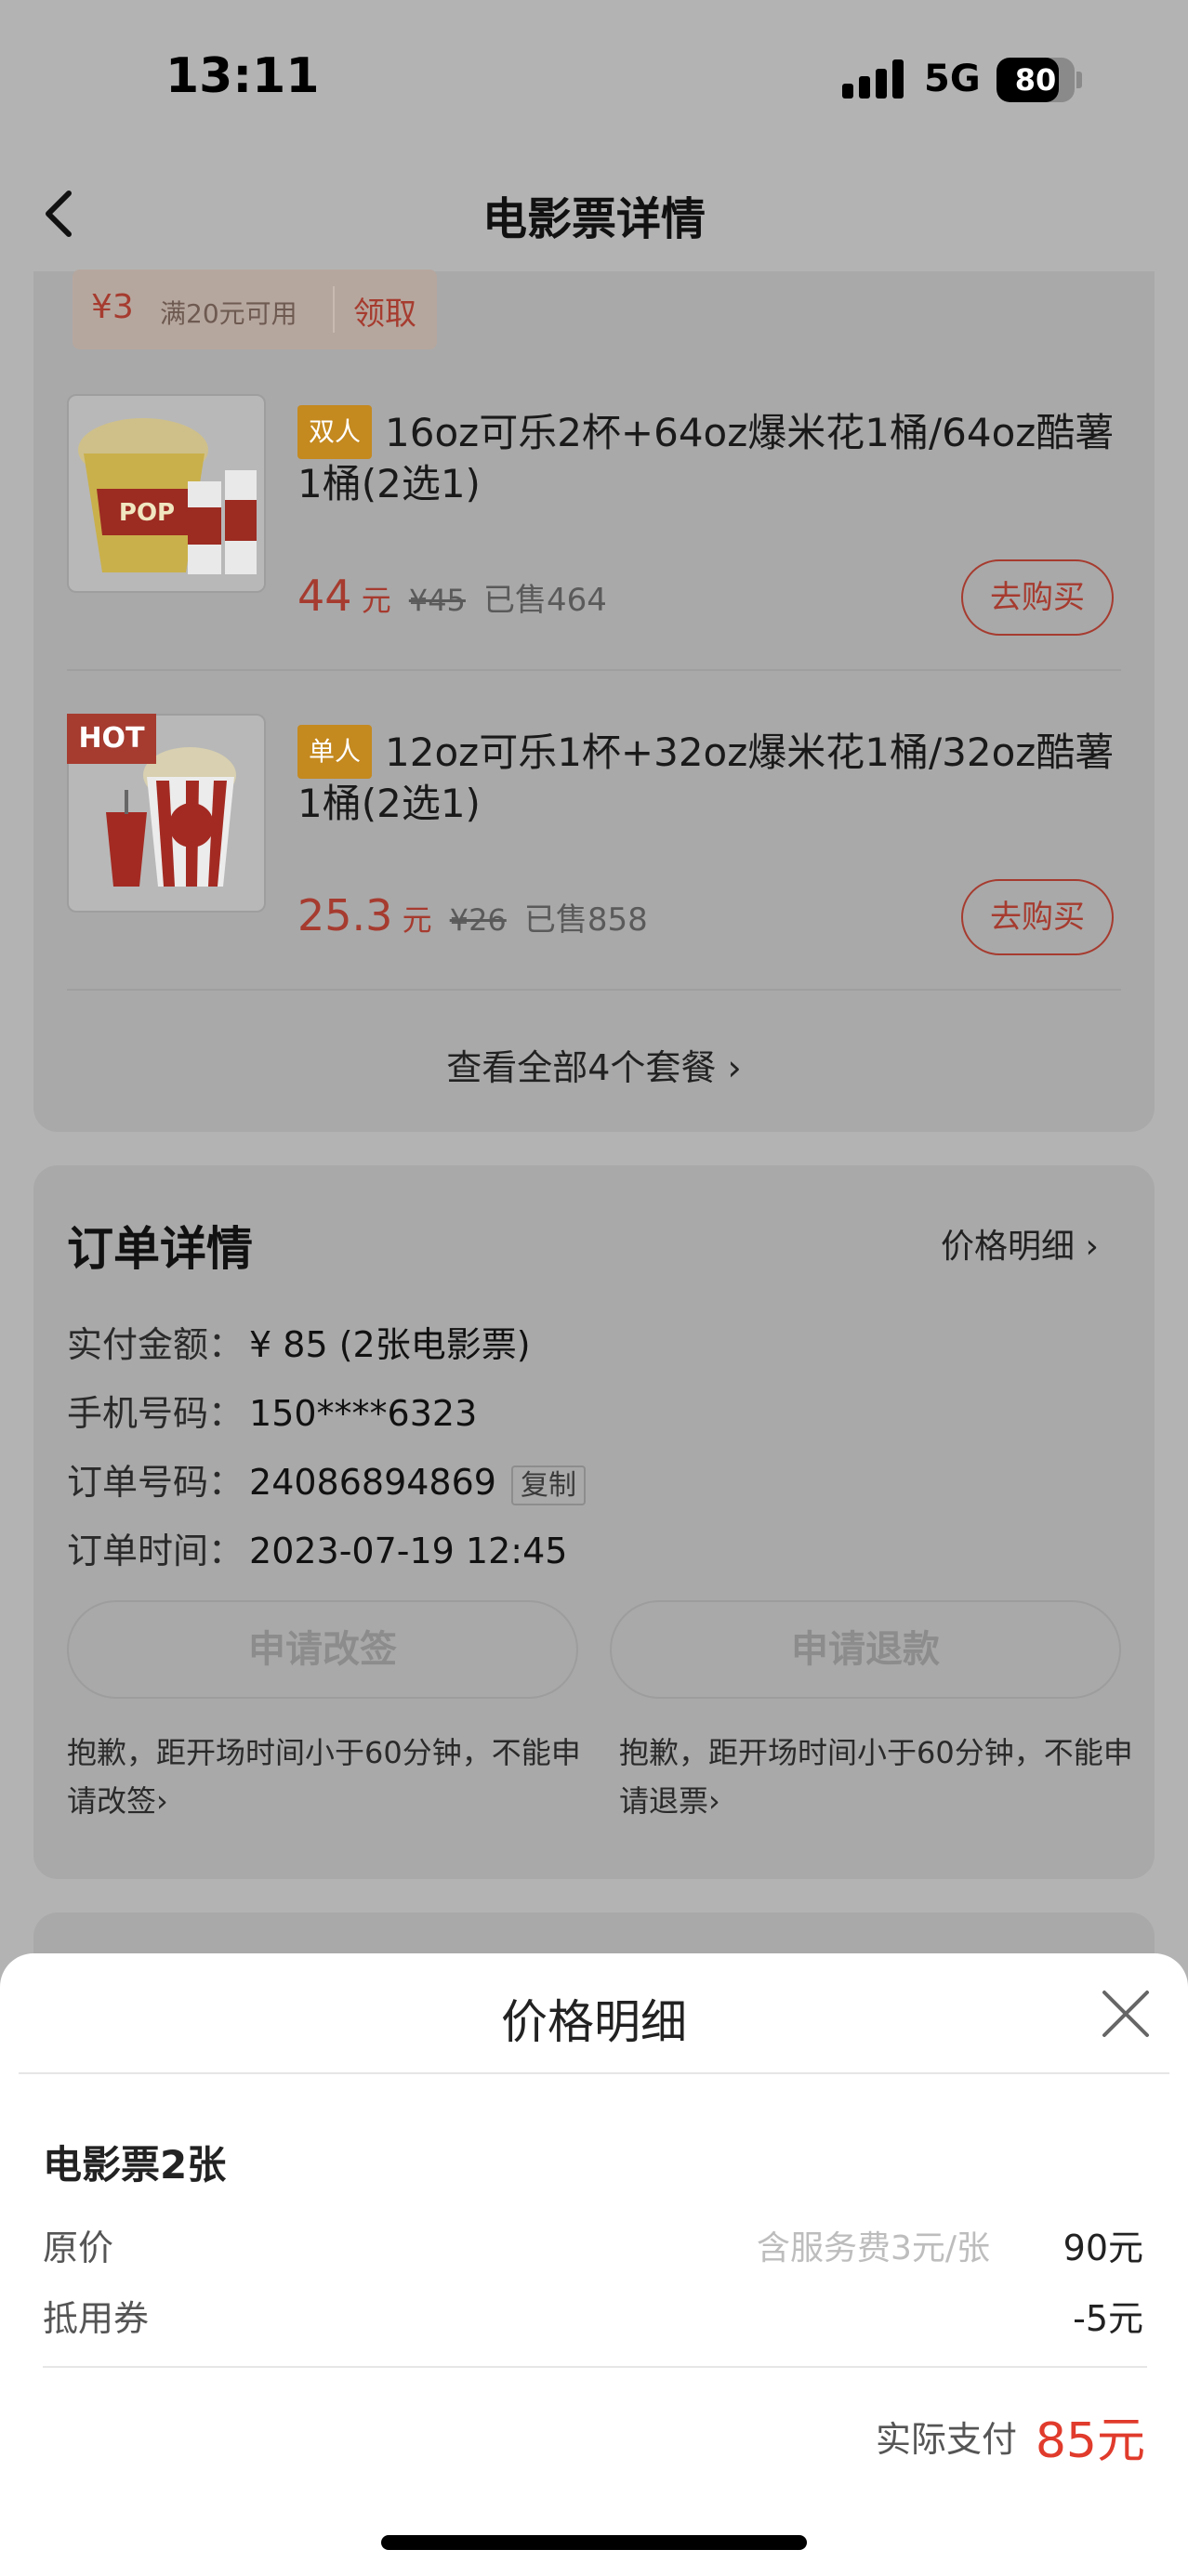  What do you see at coordinates (228, 313) in the screenshot?
I see `coupon-condition: 满20元可用` at bounding box center [228, 313].